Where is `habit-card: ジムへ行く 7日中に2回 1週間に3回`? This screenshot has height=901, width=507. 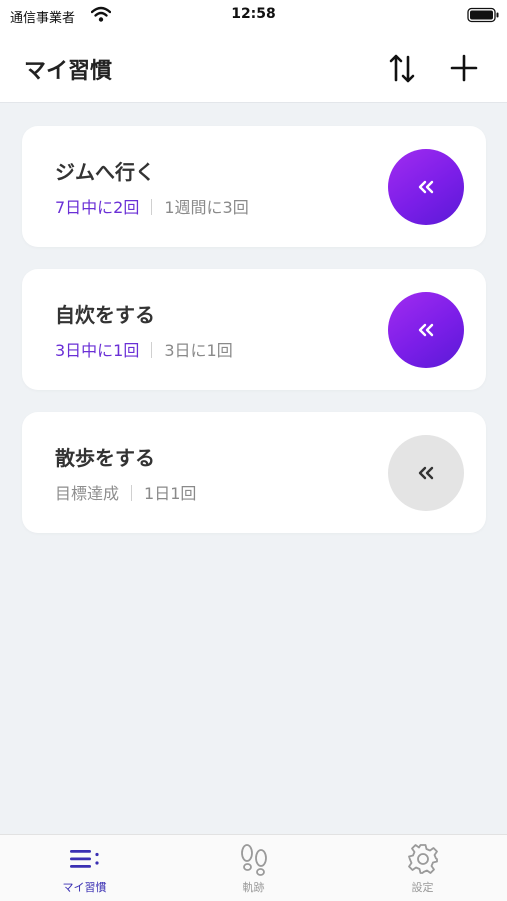 habit-card: ジムへ行く 7日中に2回 1週間に3回 is located at coordinates (254, 186).